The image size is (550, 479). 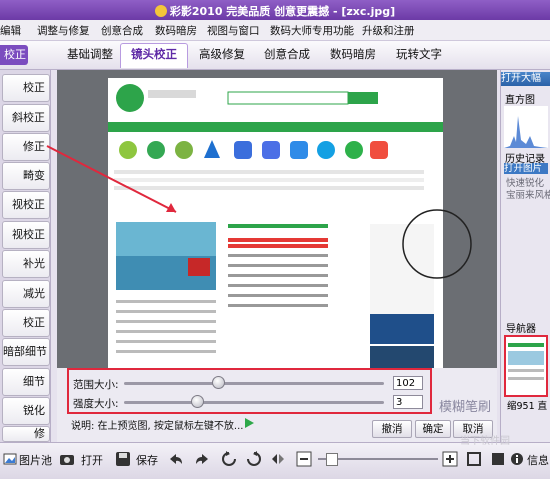 What do you see at coordinates (527, 406) in the screenshot?
I see `zoom-readout: 缩951 直` at bounding box center [527, 406].